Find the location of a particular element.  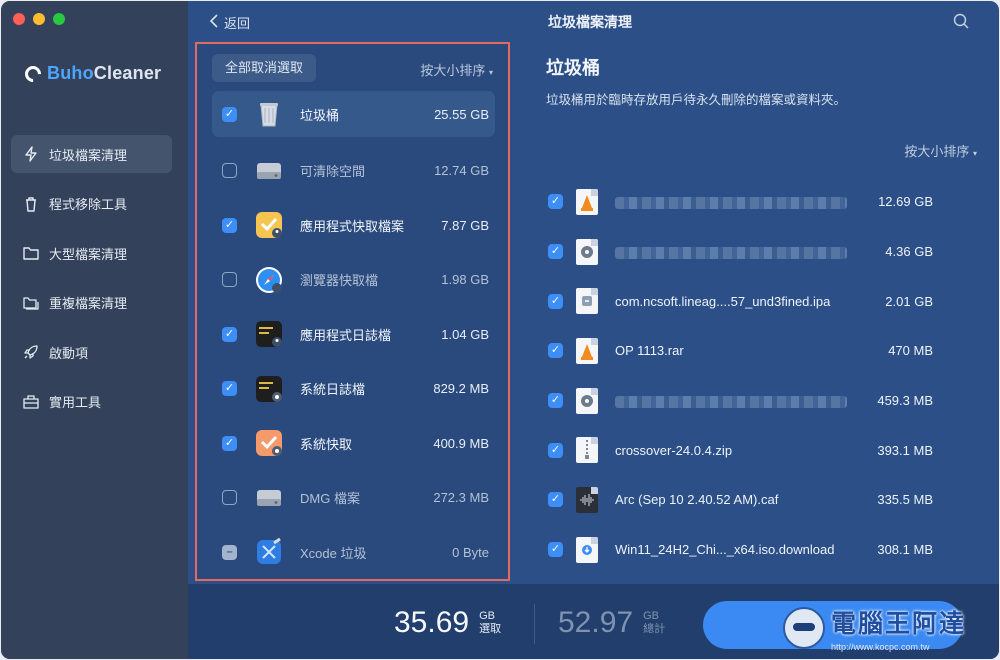

ipa-file-icon is located at coordinates (587, 301).